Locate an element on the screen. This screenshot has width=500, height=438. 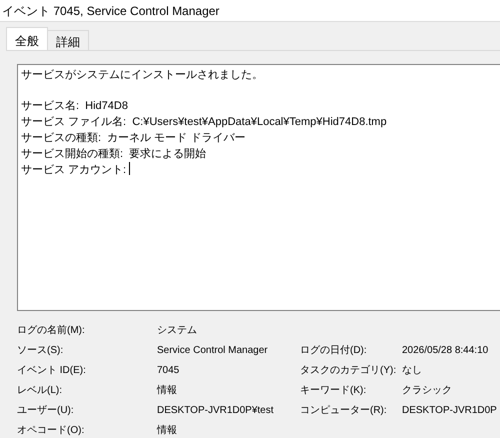
tab: 詳細 is located at coordinates (68, 40).